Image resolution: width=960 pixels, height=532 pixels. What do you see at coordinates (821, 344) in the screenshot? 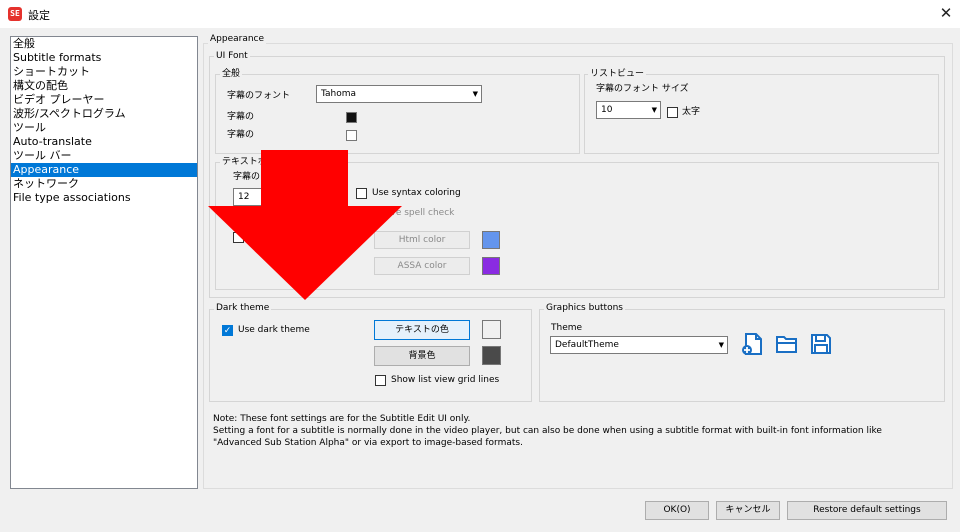
I see `save-icon` at bounding box center [821, 344].